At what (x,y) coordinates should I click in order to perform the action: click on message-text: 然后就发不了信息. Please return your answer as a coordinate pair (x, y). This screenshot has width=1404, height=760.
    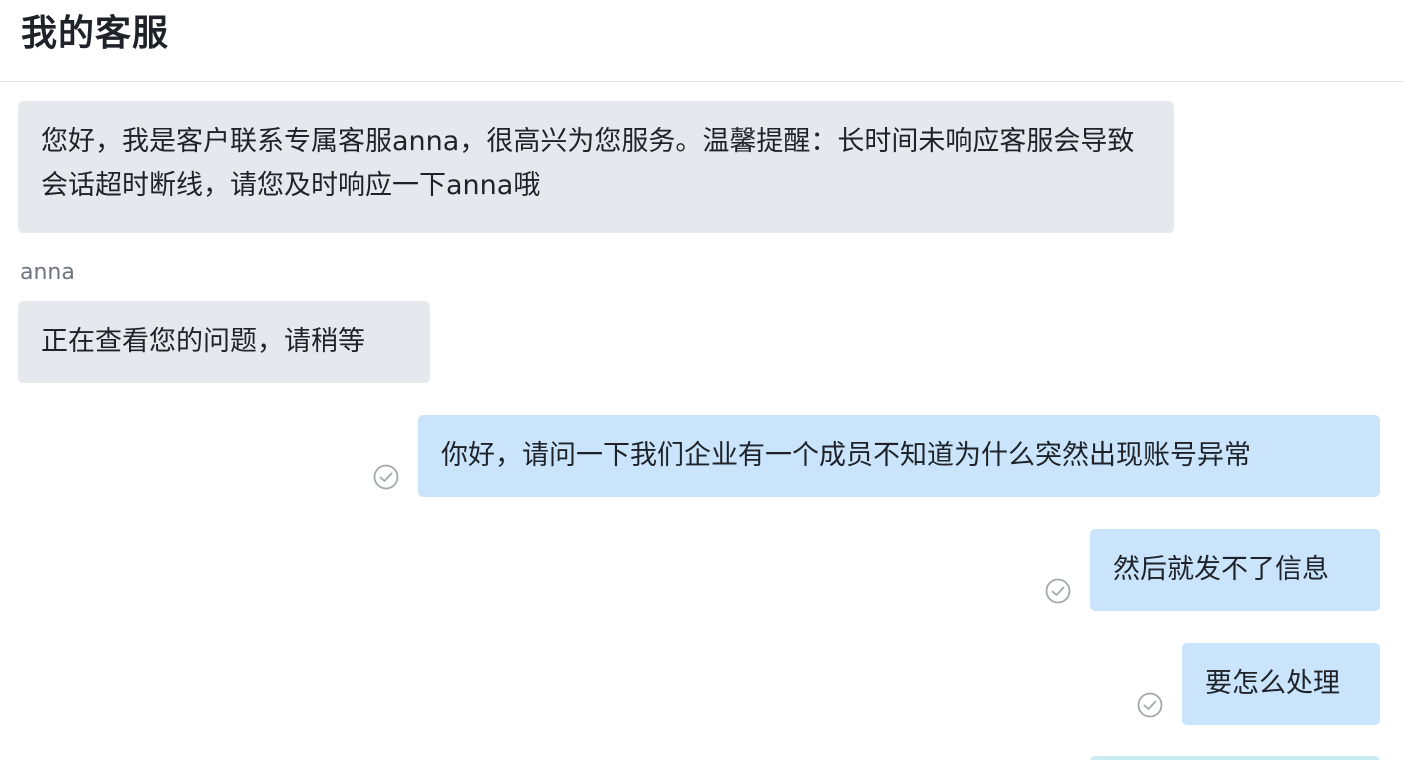
    Looking at the image, I should click on (1221, 569).